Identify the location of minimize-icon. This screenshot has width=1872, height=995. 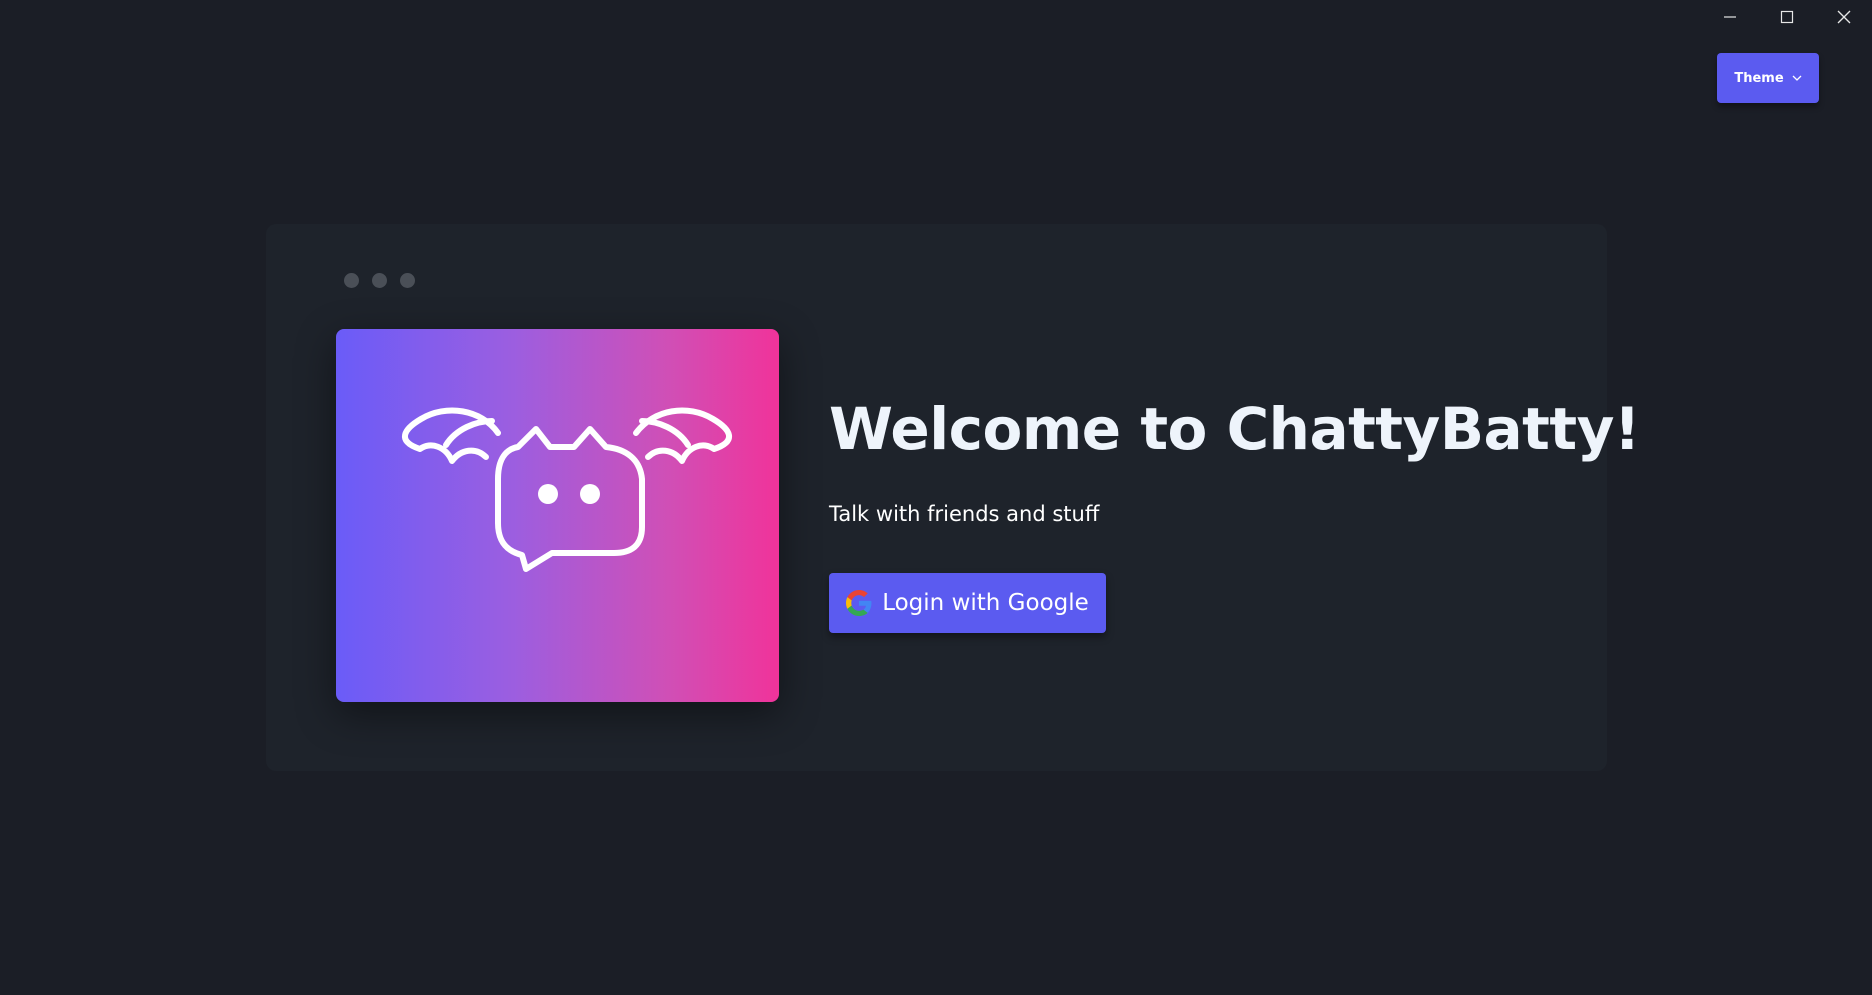
(1729, 17).